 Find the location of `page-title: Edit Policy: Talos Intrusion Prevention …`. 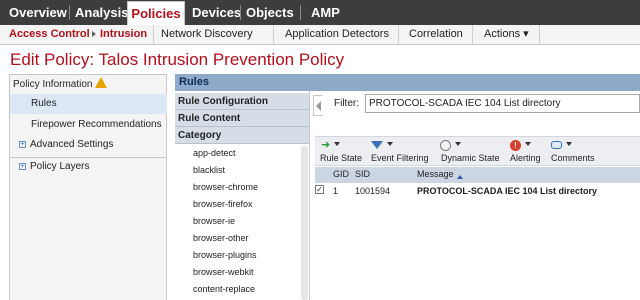

page-title: Edit Policy: Talos Intrusion Prevention … is located at coordinates (177, 59).